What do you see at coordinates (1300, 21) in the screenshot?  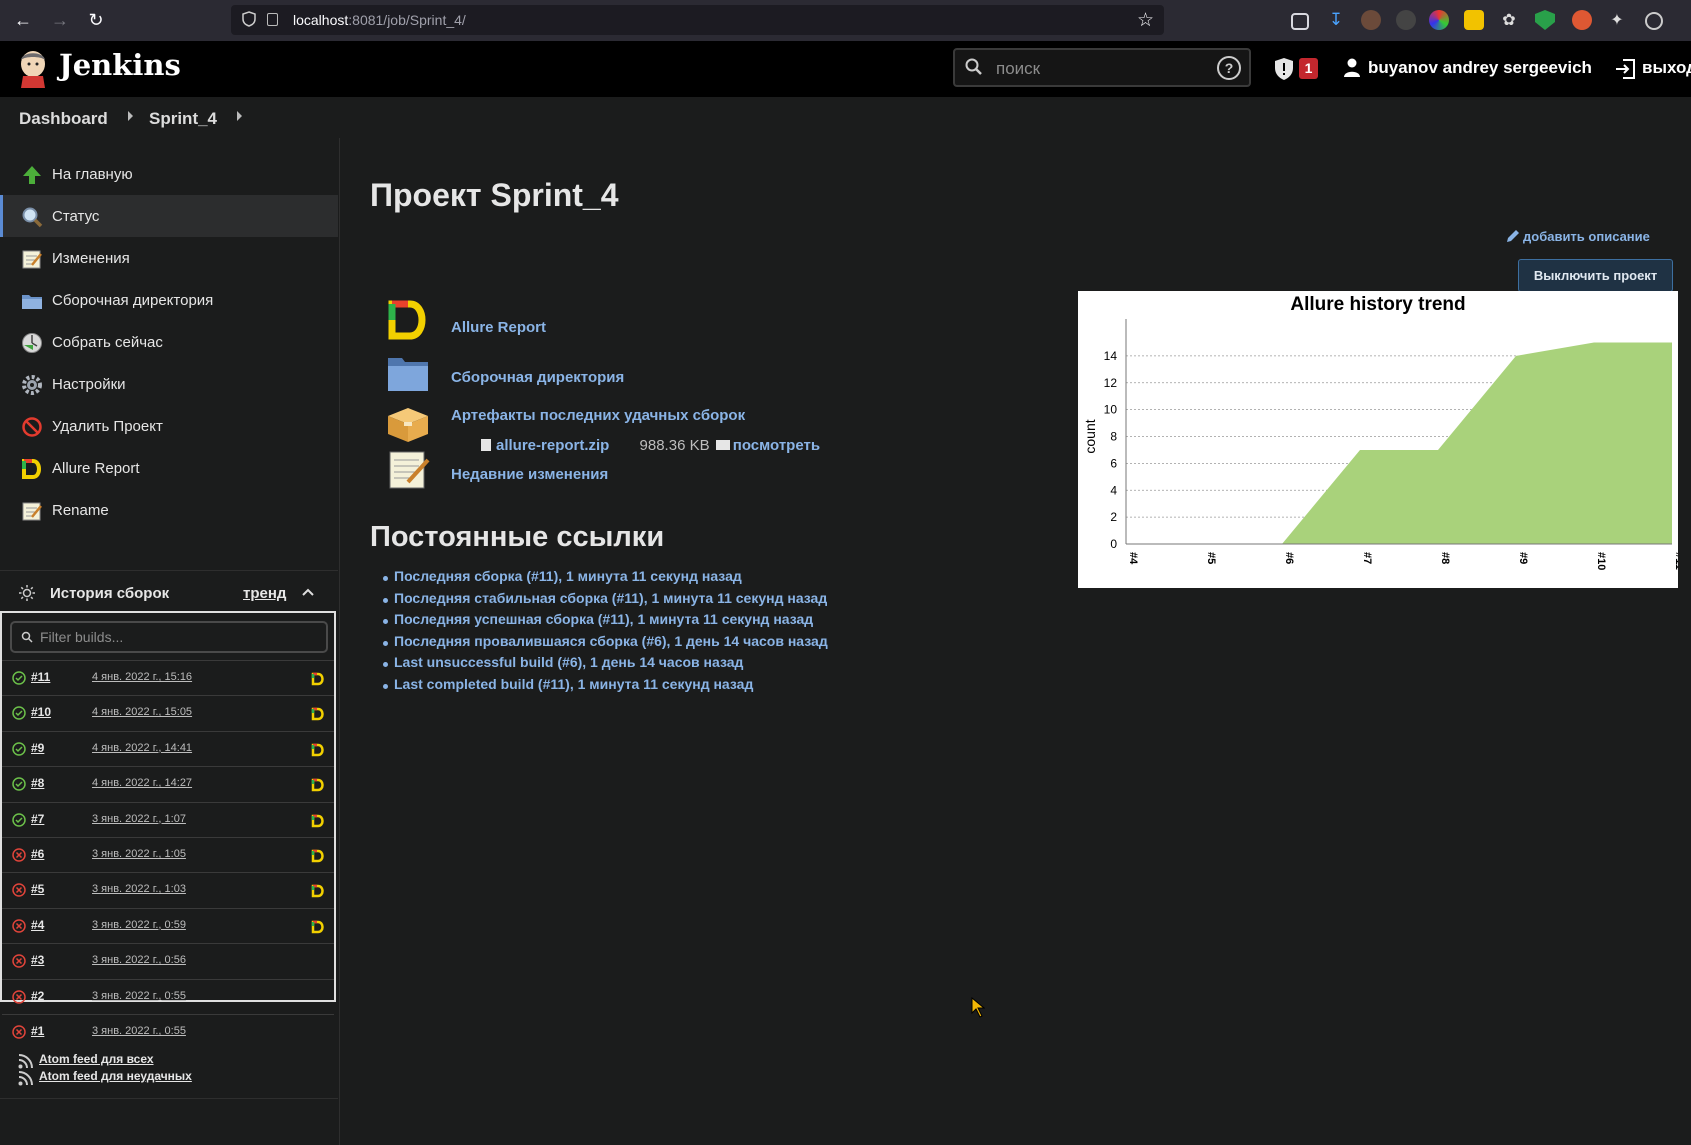 I see `pocket-icon` at bounding box center [1300, 21].